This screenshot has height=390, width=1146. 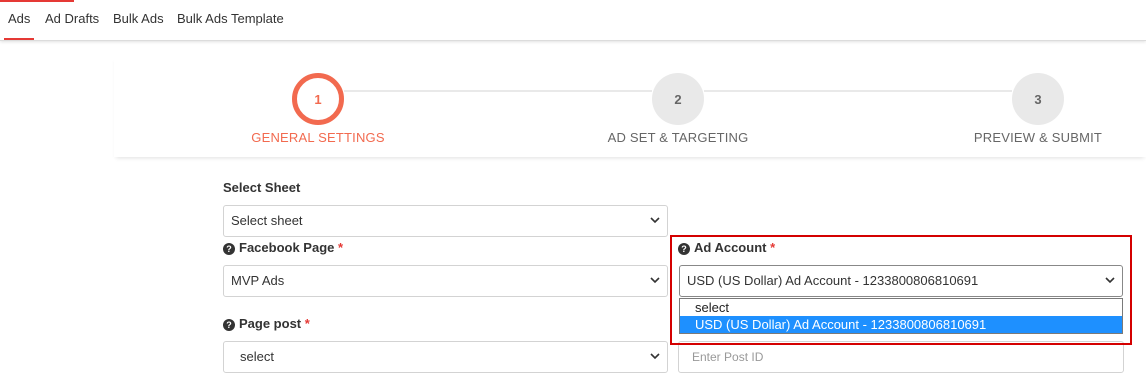 What do you see at coordinates (1038, 137) in the screenshot?
I see `step-3-label: PREVIEW & SUBMIT` at bounding box center [1038, 137].